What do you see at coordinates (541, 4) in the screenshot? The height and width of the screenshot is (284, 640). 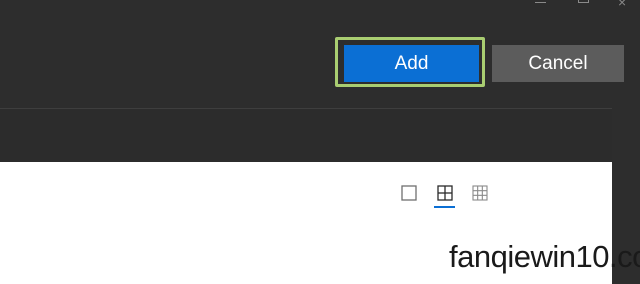 I see `minimize-icon` at bounding box center [541, 4].